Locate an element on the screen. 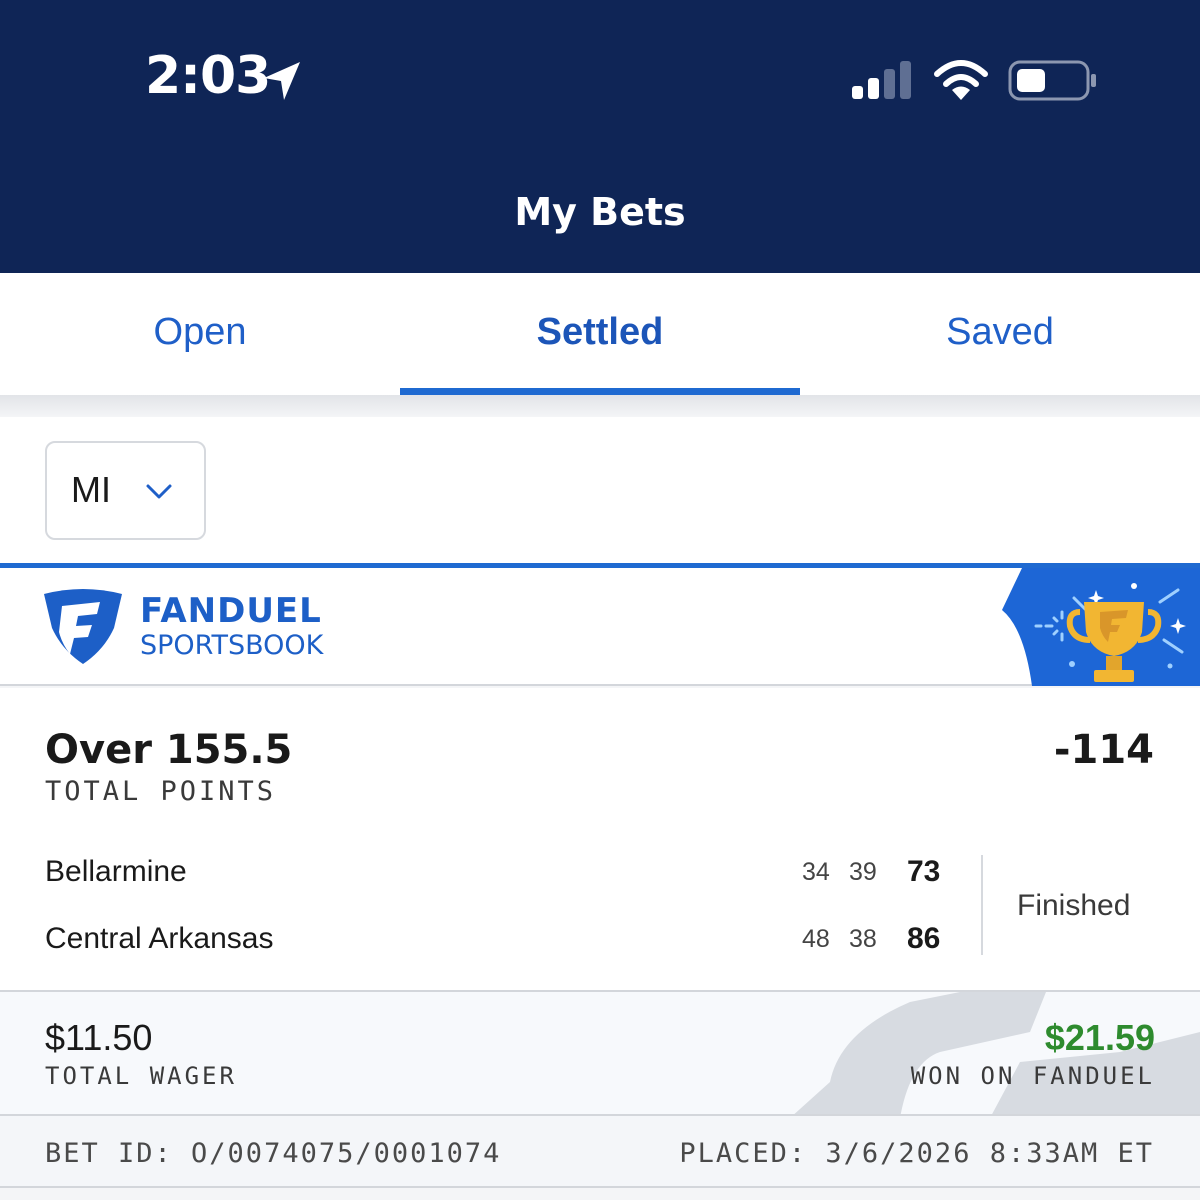  chevron-down-icon is located at coordinates (159, 491).